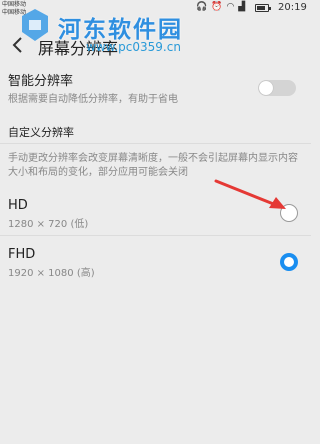 This screenshot has height=444, width=320. Describe the element at coordinates (250, 194) in the screenshot. I see `annotation-arrow-icon` at that location.